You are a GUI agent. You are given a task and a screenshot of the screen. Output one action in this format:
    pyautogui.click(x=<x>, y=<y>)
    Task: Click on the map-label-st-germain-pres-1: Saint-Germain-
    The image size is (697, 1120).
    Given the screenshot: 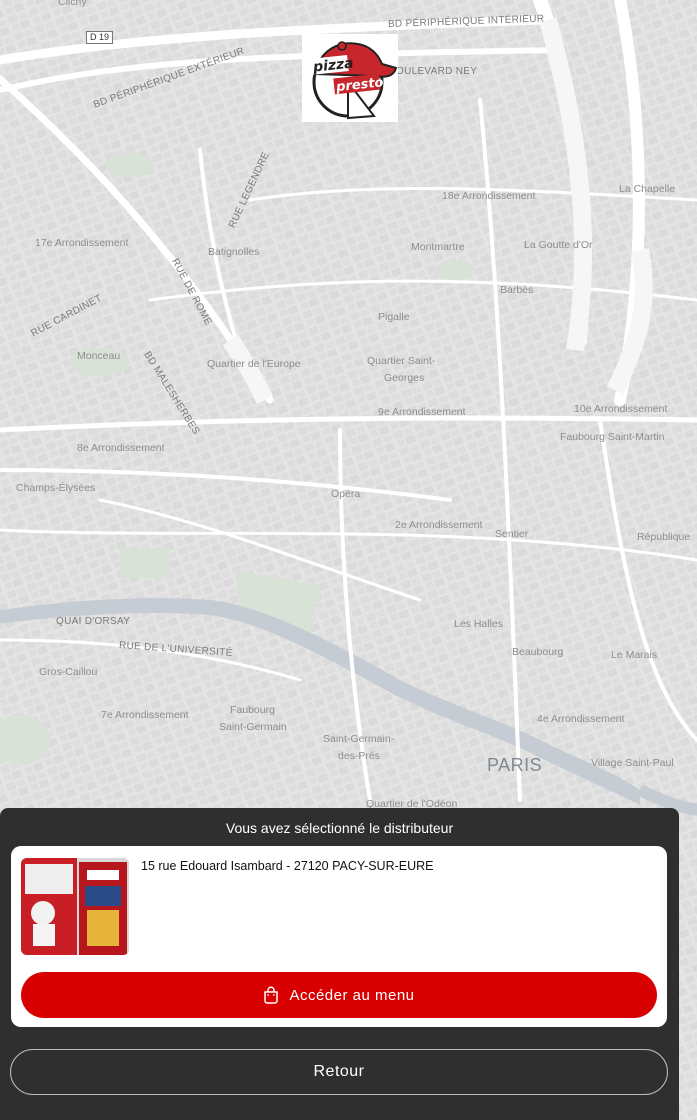 What is the action you would take?
    pyautogui.click(x=359, y=739)
    